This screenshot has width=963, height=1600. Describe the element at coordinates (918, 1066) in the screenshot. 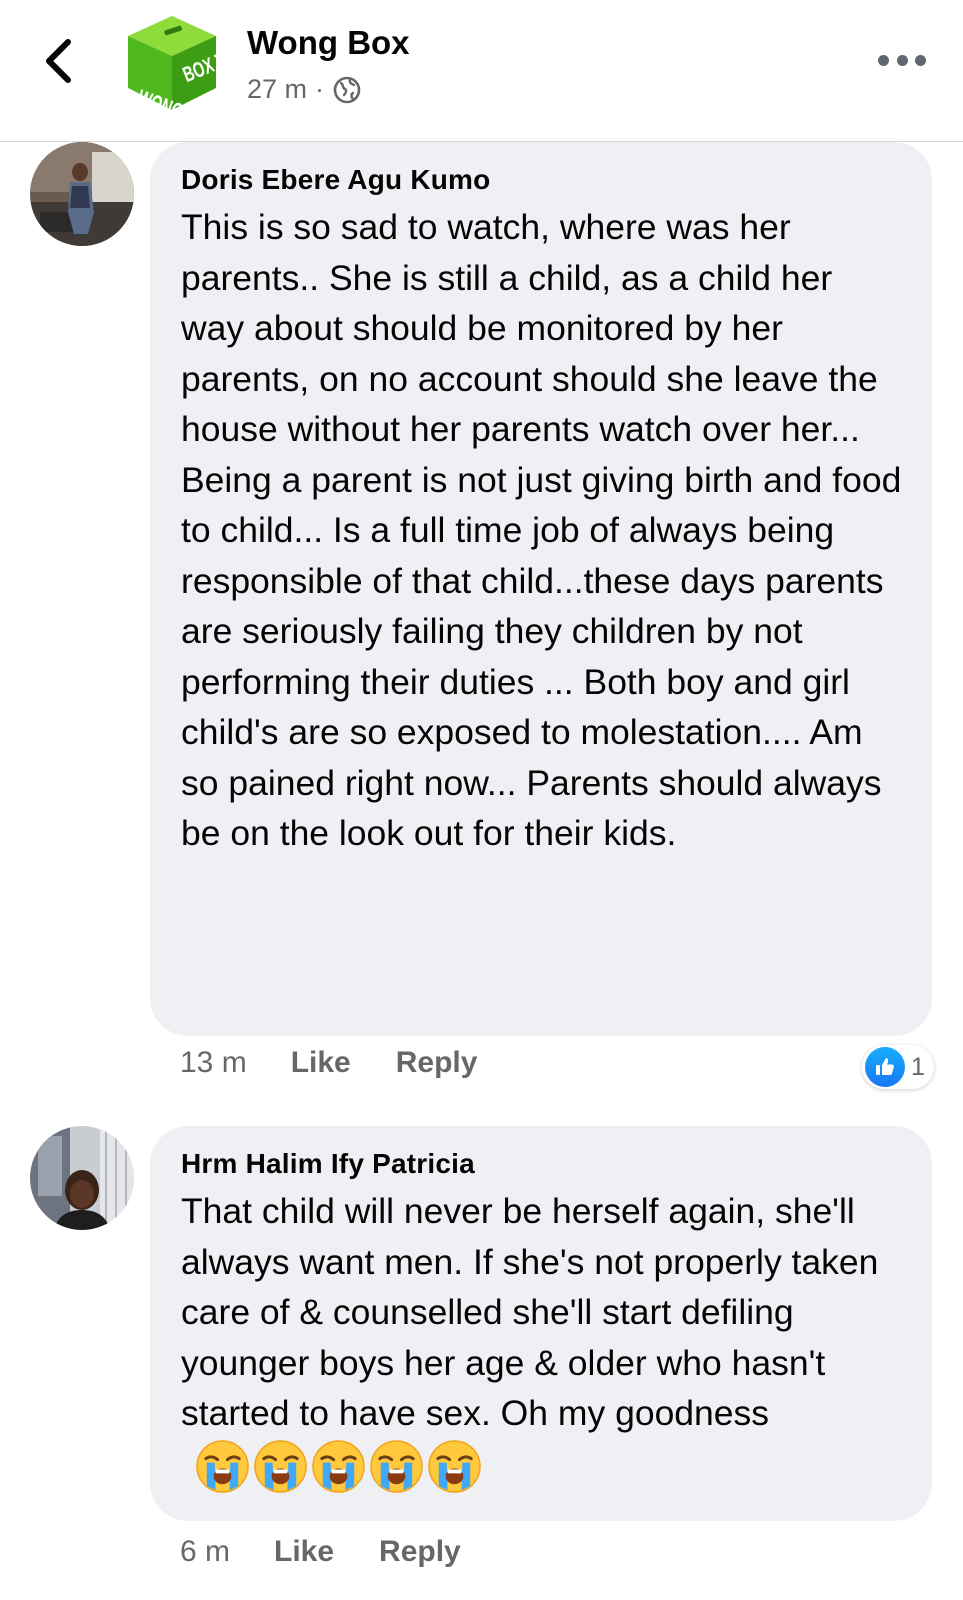

I see `reaction-count: 1` at that location.